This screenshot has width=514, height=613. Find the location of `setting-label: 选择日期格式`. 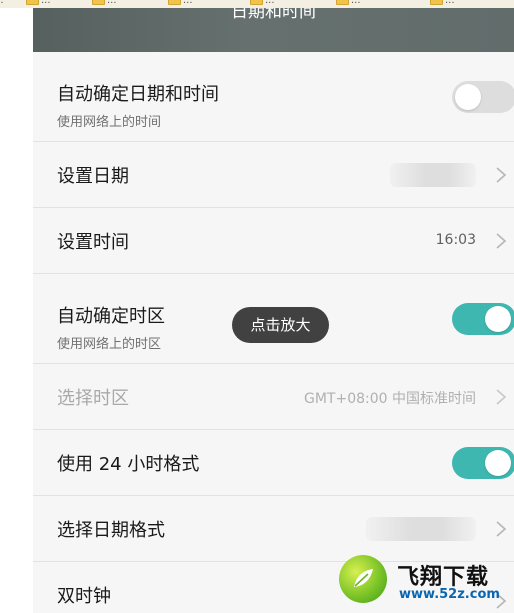

setting-label: 选择日期格式 is located at coordinates (111, 530).